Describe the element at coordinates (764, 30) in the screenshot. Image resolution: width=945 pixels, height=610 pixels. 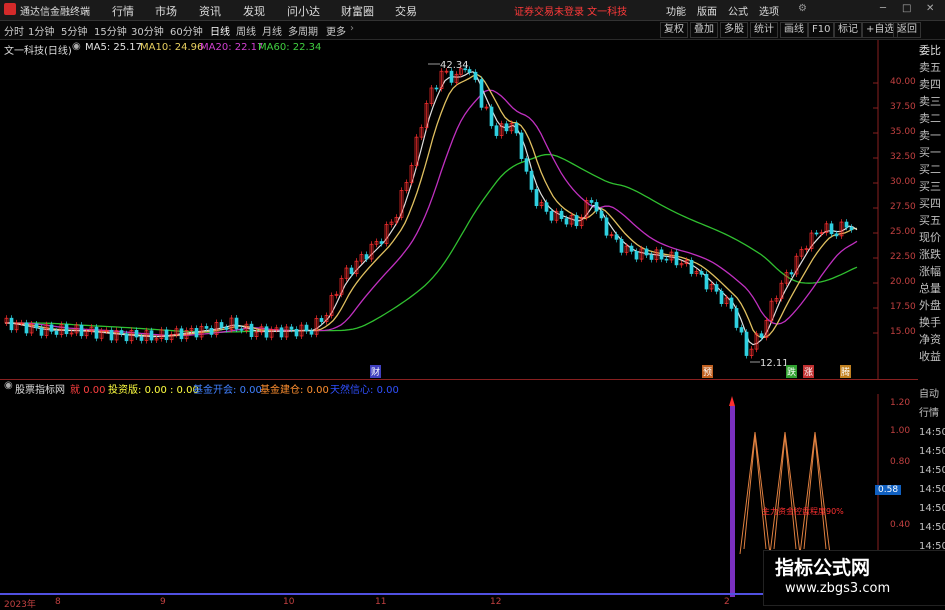
I see `statistics-button: 统计` at that location.